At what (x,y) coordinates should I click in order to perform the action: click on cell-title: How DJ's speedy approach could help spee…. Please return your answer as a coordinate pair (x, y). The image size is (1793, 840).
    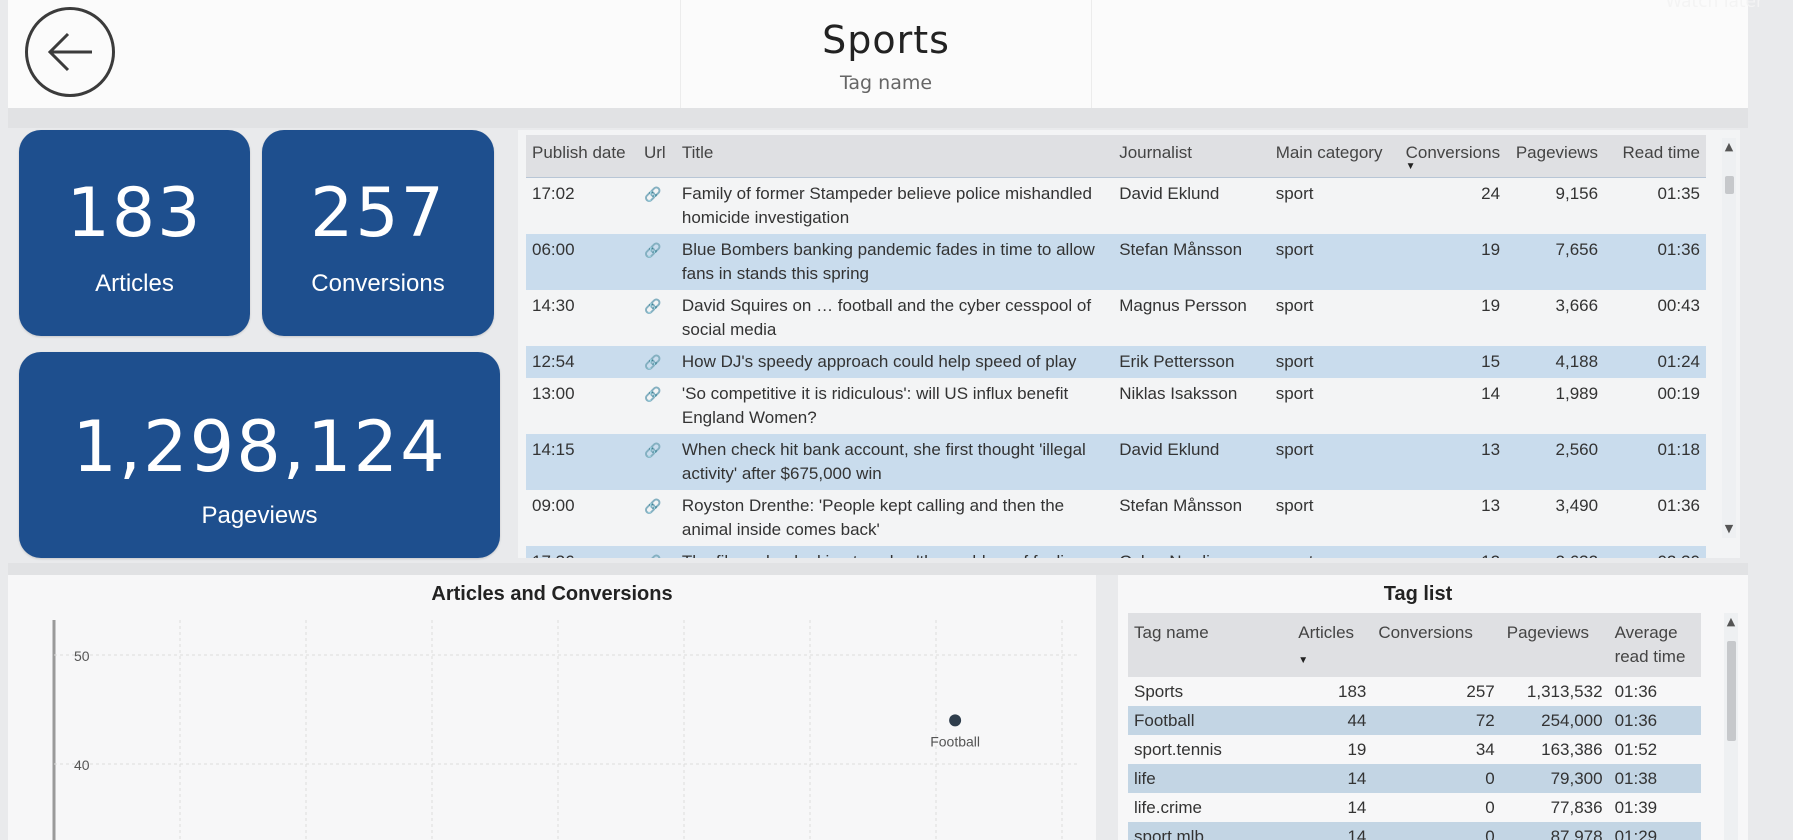
    Looking at the image, I should click on (894, 361).